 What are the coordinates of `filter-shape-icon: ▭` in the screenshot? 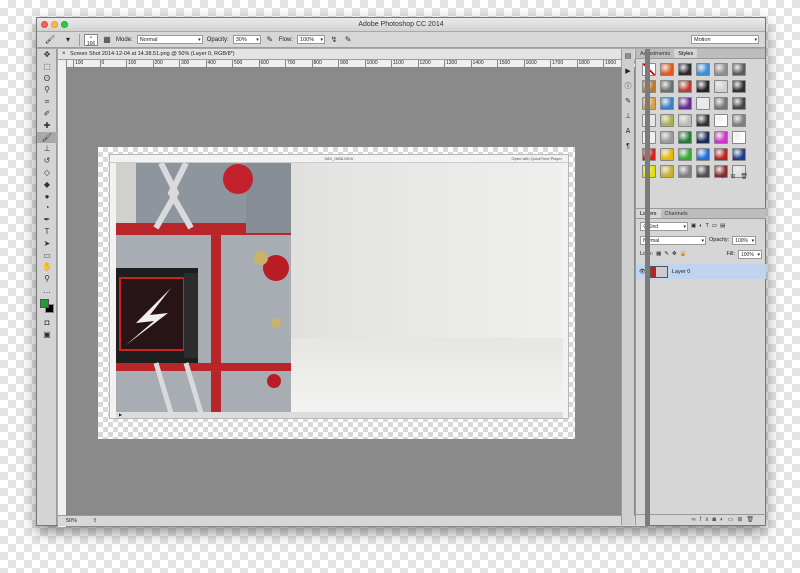 It's located at (714, 226).